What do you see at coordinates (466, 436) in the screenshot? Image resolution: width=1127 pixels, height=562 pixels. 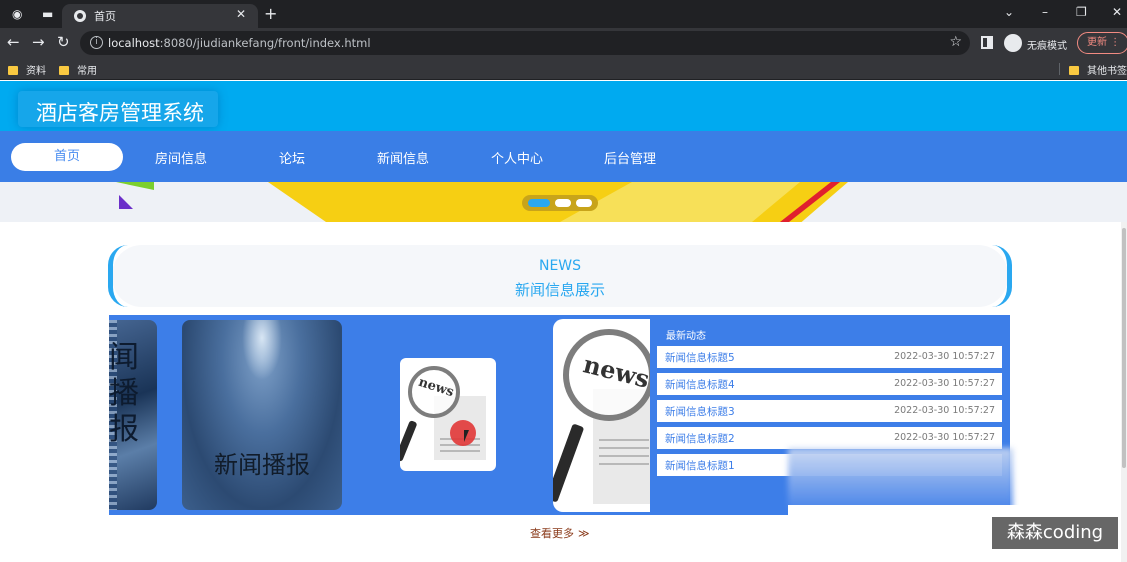 I see `mouse-cursor-icon` at bounding box center [466, 436].